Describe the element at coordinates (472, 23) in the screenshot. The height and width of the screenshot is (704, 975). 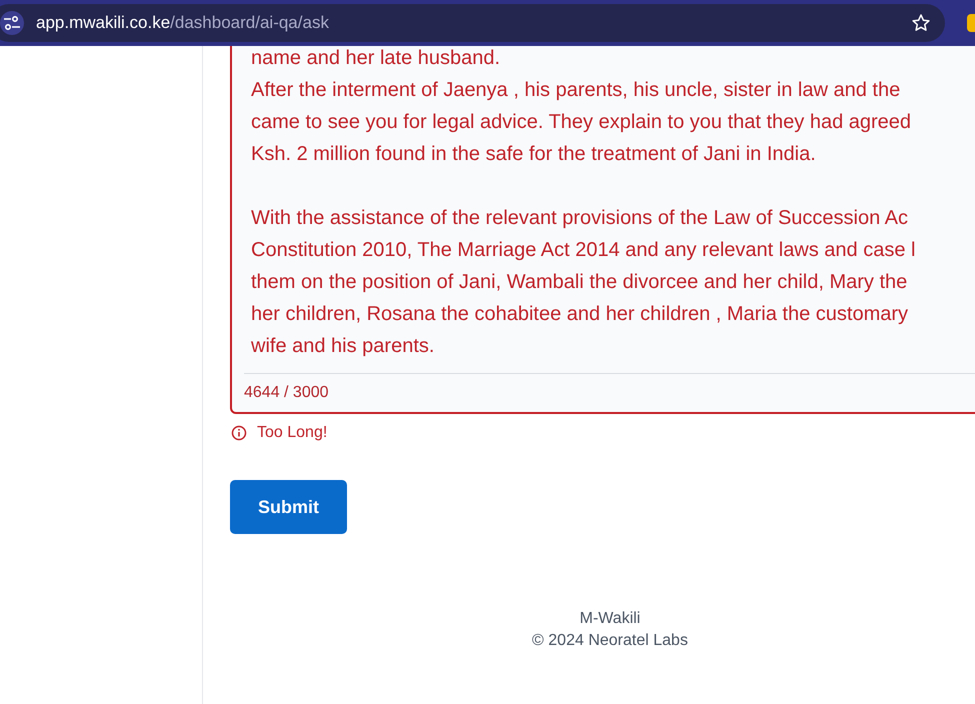
I see `address-bar: app.mwakili.co.ke/dashboard/ai-qa/ask` at that location.